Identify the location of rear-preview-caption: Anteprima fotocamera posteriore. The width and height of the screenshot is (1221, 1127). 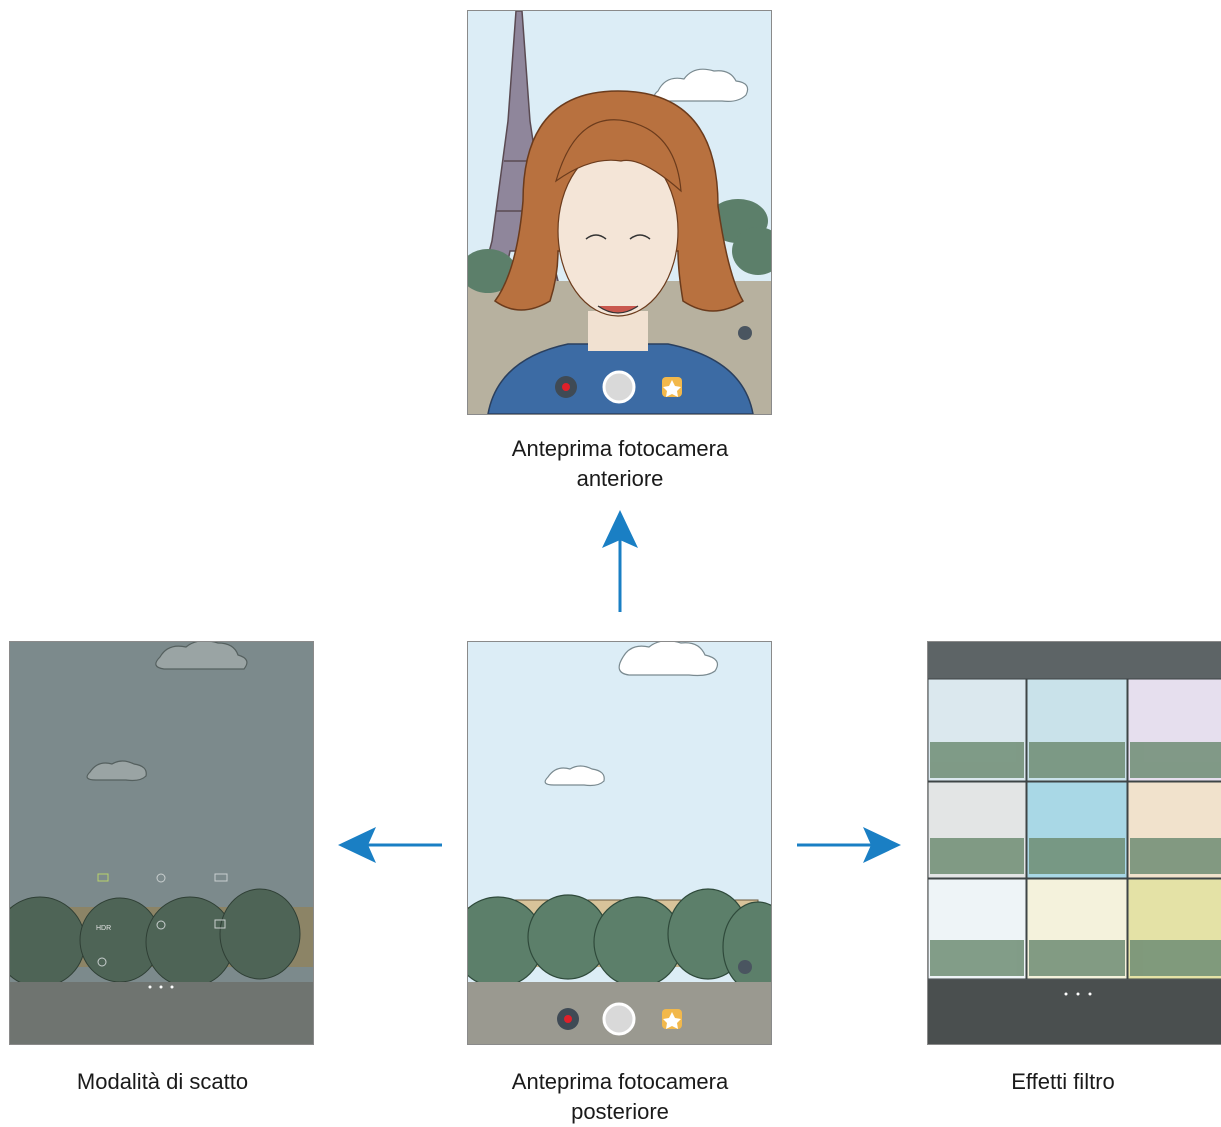
(620, 1097).